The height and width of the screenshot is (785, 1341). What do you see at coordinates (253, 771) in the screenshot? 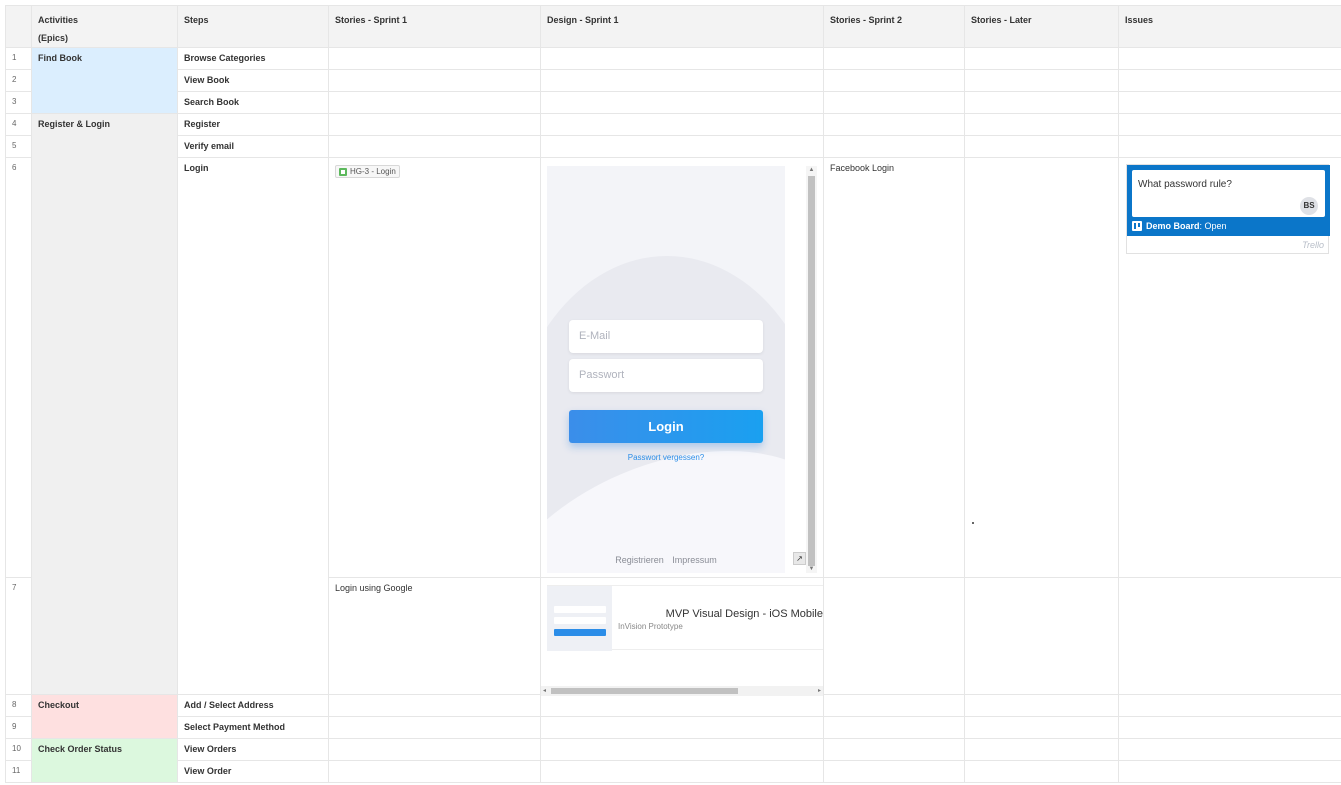
I see `step-cell: View Order` at bounding box center [253, 771].